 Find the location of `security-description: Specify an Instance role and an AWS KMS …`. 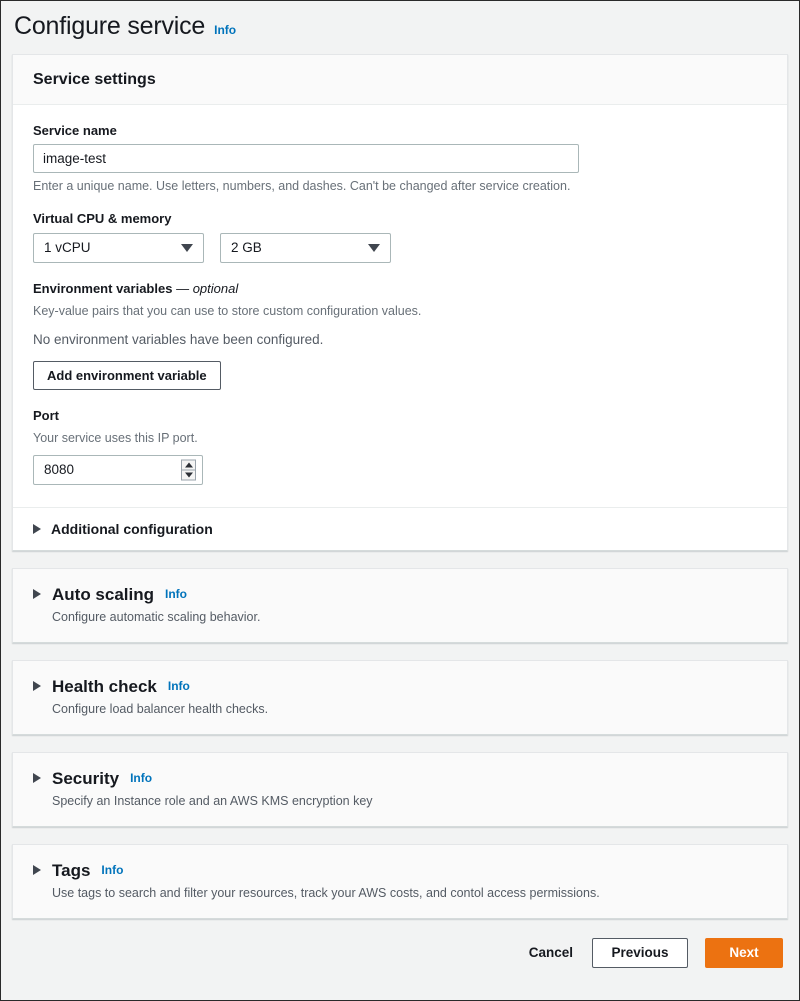

security-description: Specify an Instance role and an AWS KMS … is located at coordinates (212, 800).